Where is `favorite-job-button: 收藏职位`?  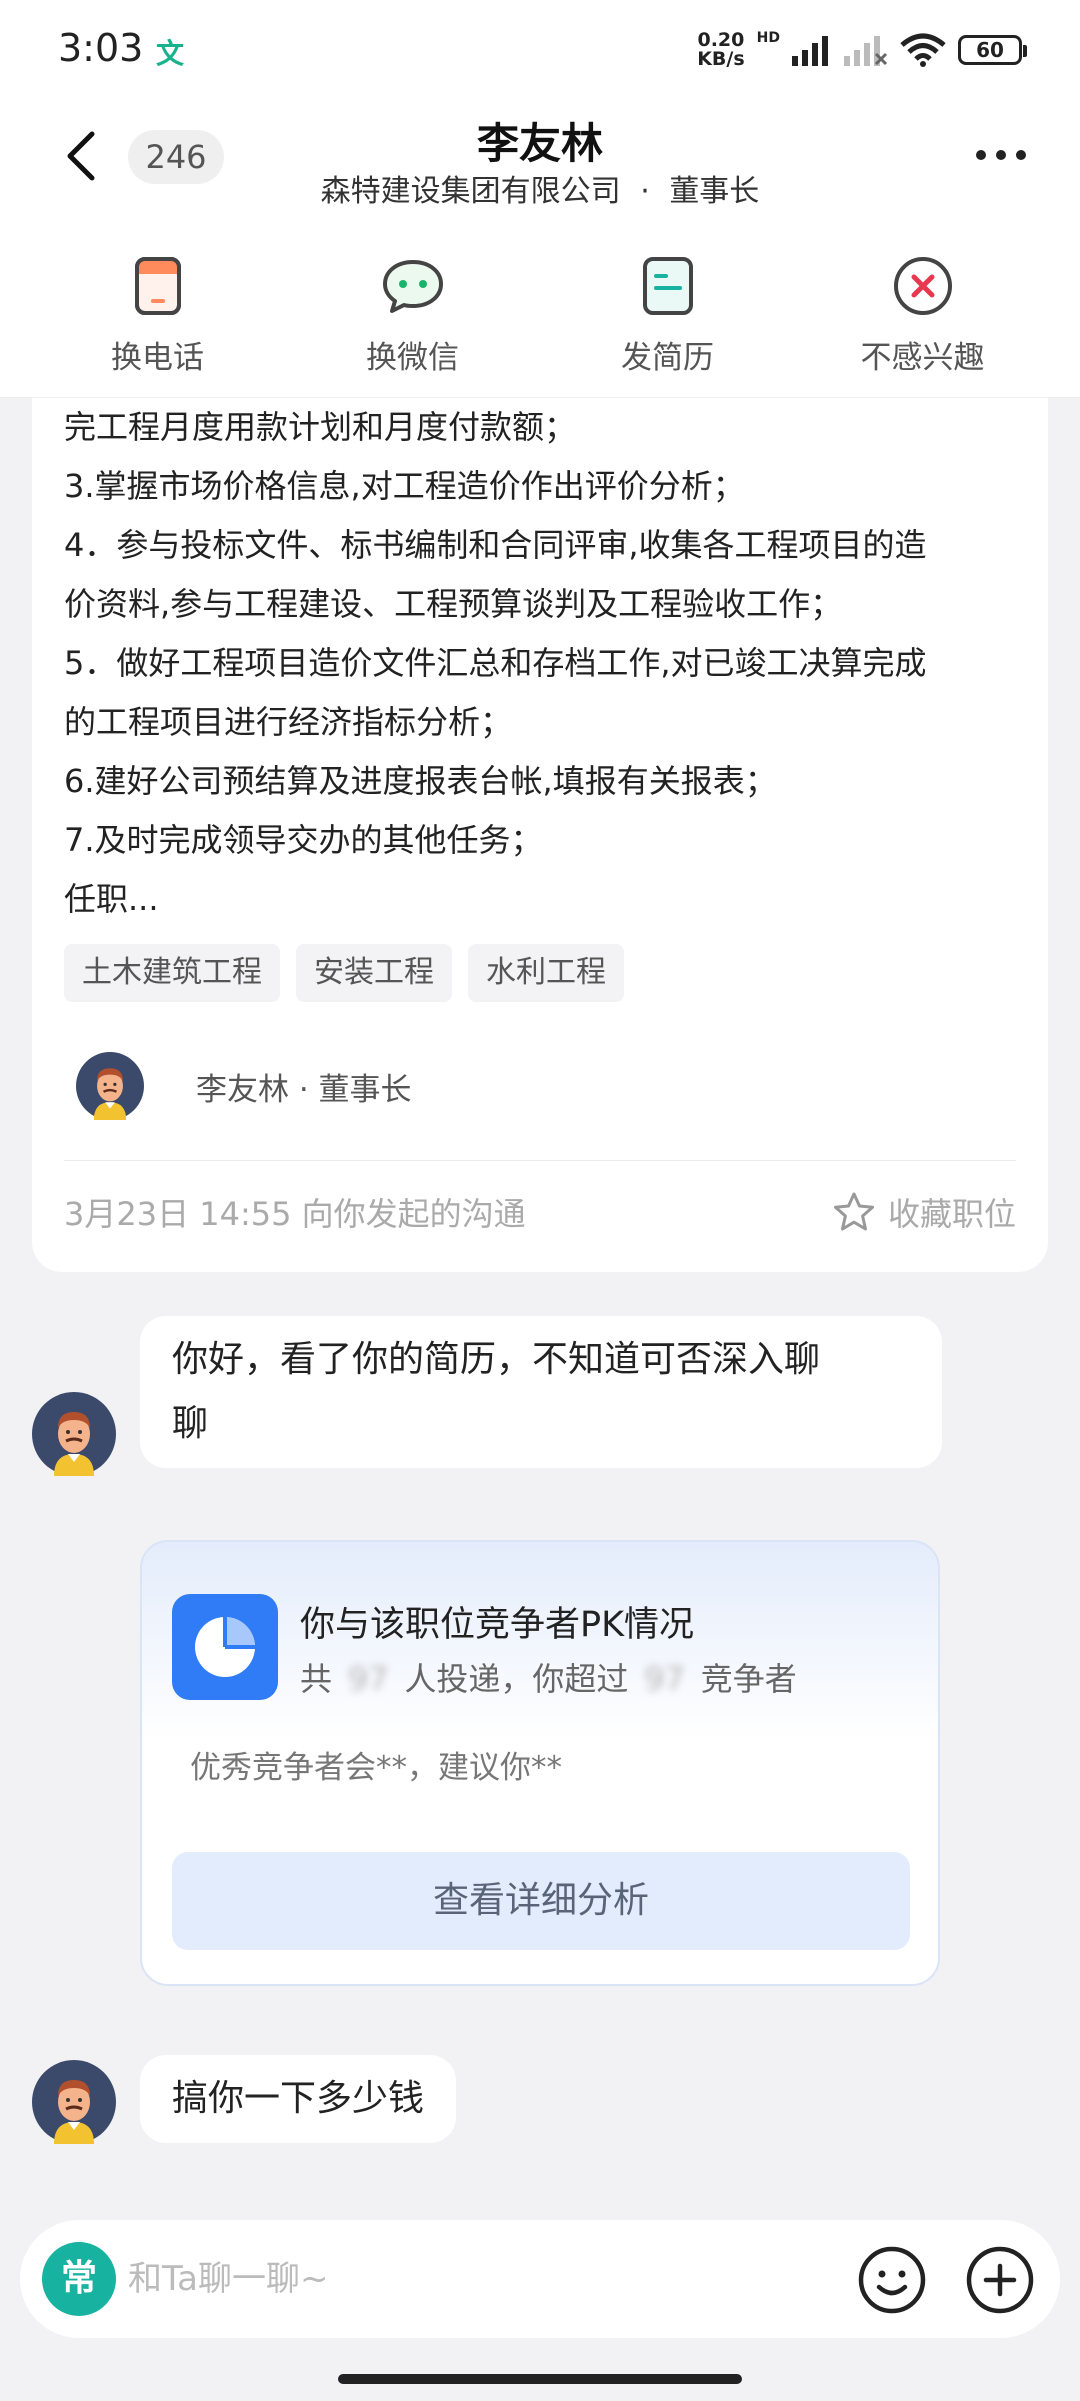
favorite-job-button: 收藏职位 is located at coordinates (924, 1212).